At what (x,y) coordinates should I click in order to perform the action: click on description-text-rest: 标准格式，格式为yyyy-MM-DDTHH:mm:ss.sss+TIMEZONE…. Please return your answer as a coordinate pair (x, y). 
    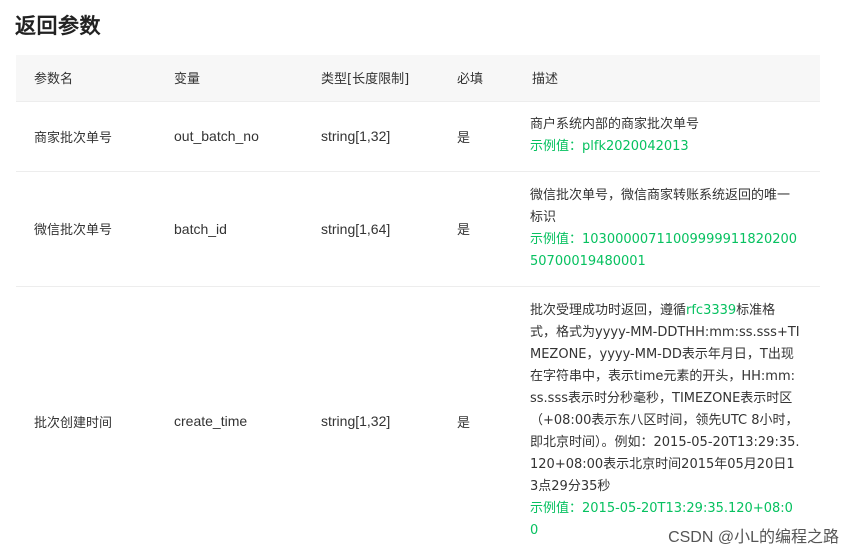
    Looking at the image, I should click on (665, 399).